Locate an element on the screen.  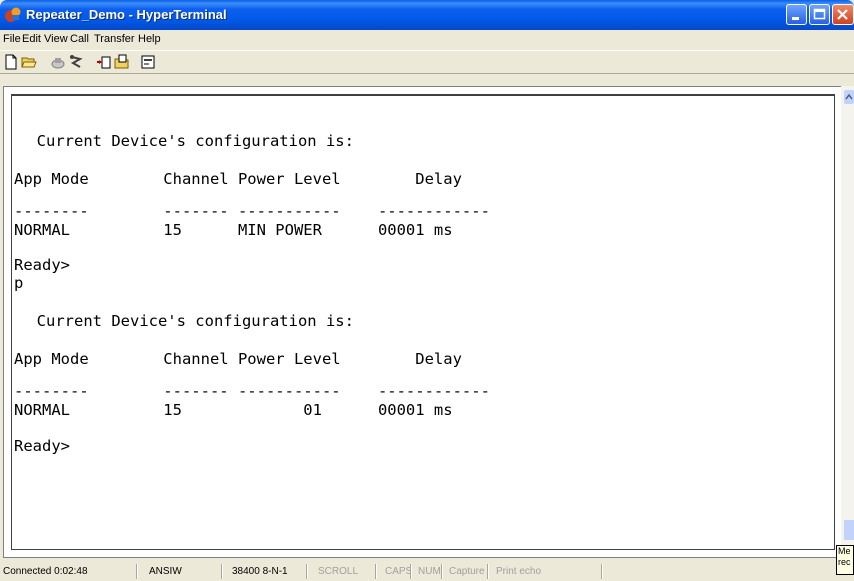
notification-tooltip: Me rec is located at coordinates (845, 560).